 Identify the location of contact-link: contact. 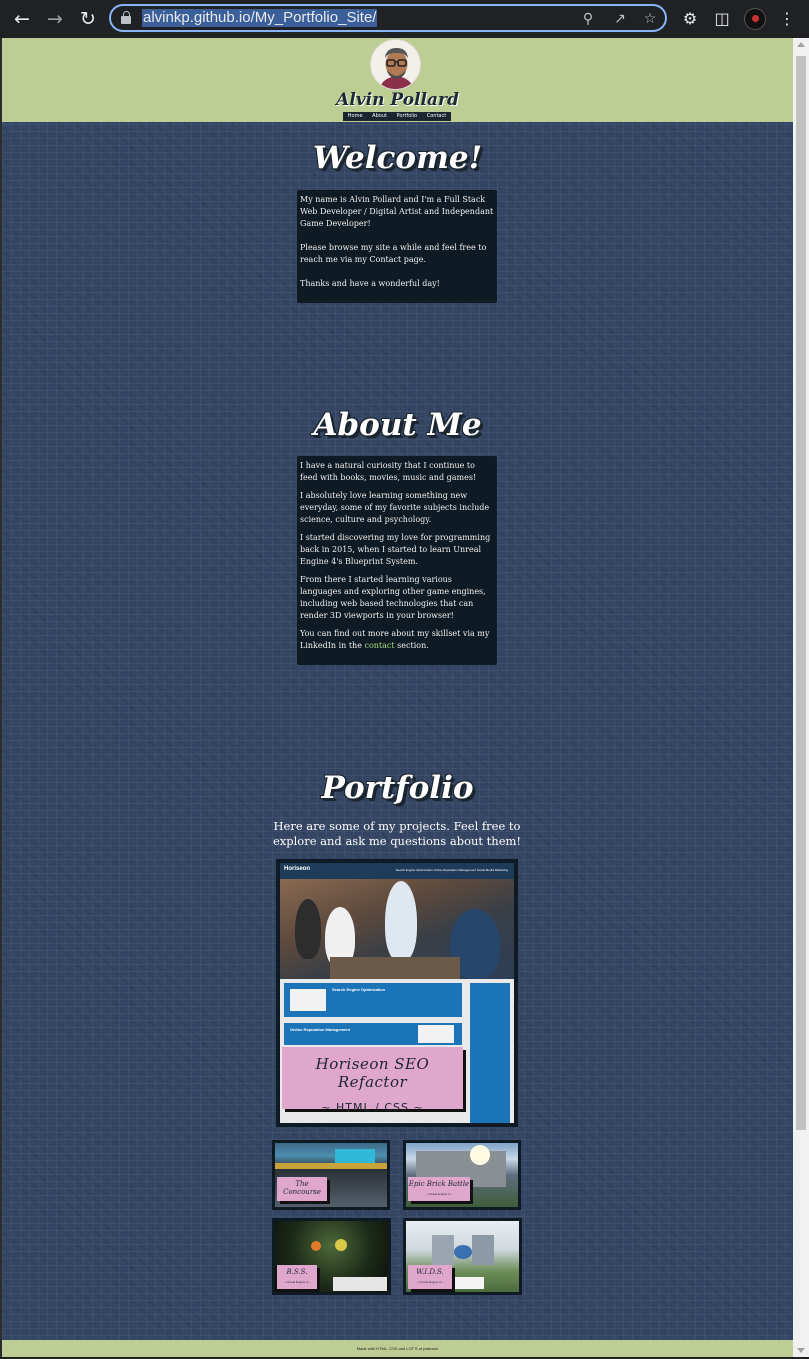
(379, 645).